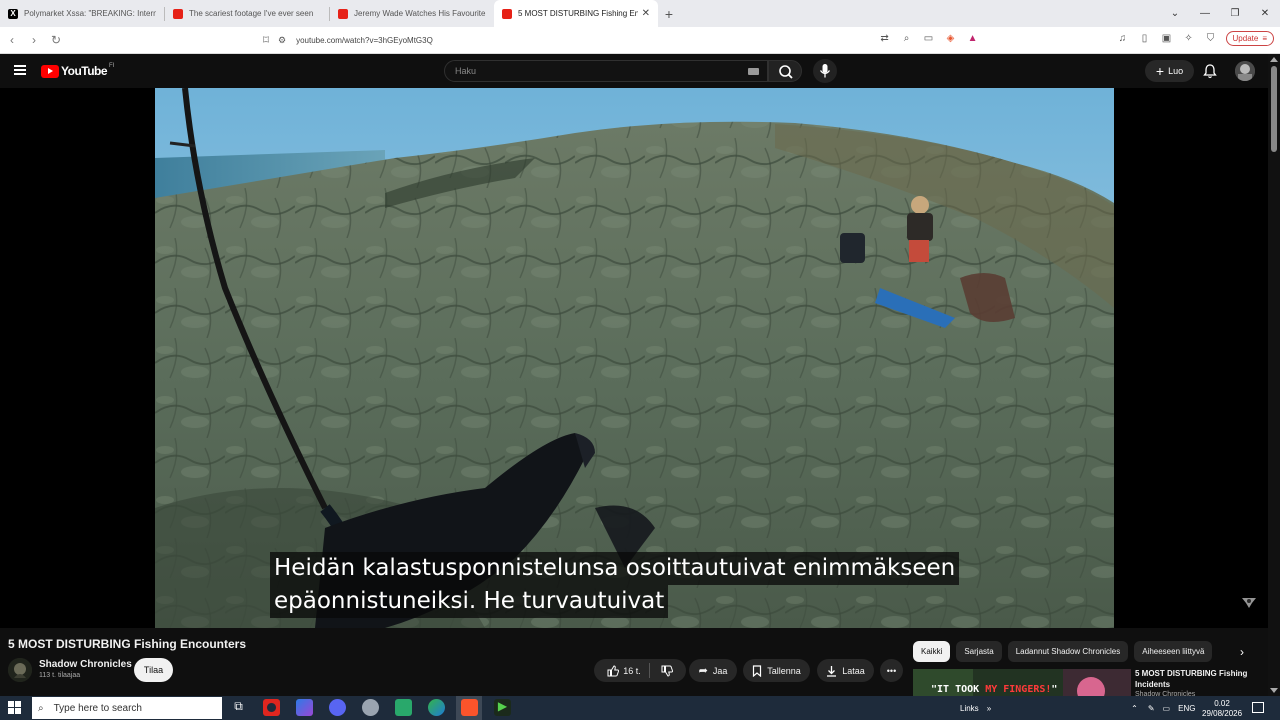 The width and height of the screenshot is (1280, 720). What do you see at coordinates (1265, 13) in the screenshot?
I see `close-window-icon: ✕` at bounding box center [1265, 13].